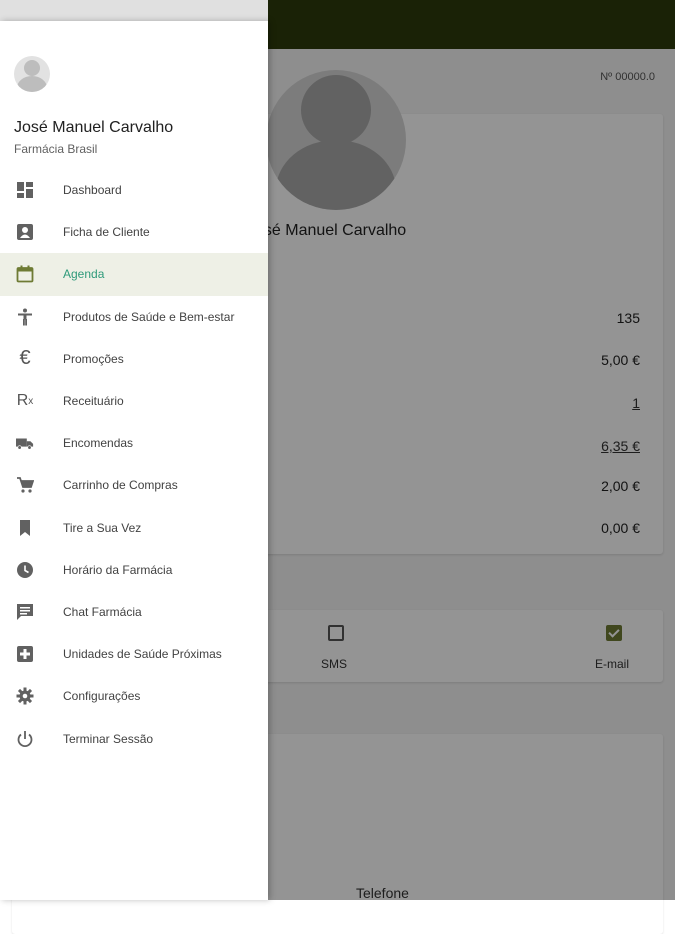 The image size is (675, 934). I want to click on dashboard-icon, so click(25, 190).